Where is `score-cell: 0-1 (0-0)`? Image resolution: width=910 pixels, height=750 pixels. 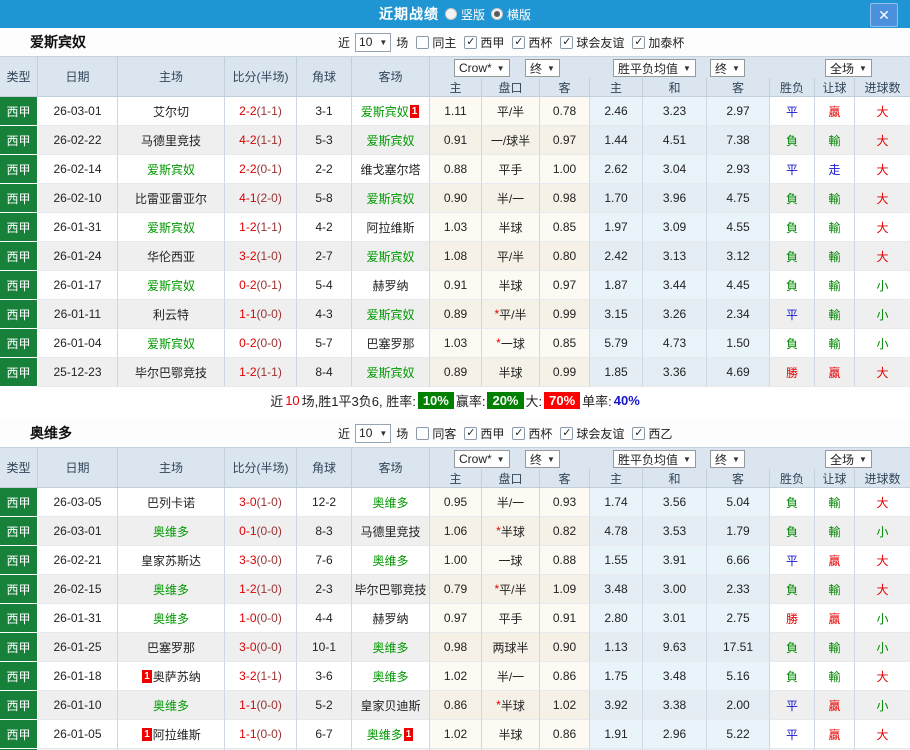 score-cell: 0-1 (0-0) is located at coordinates (261, 531).